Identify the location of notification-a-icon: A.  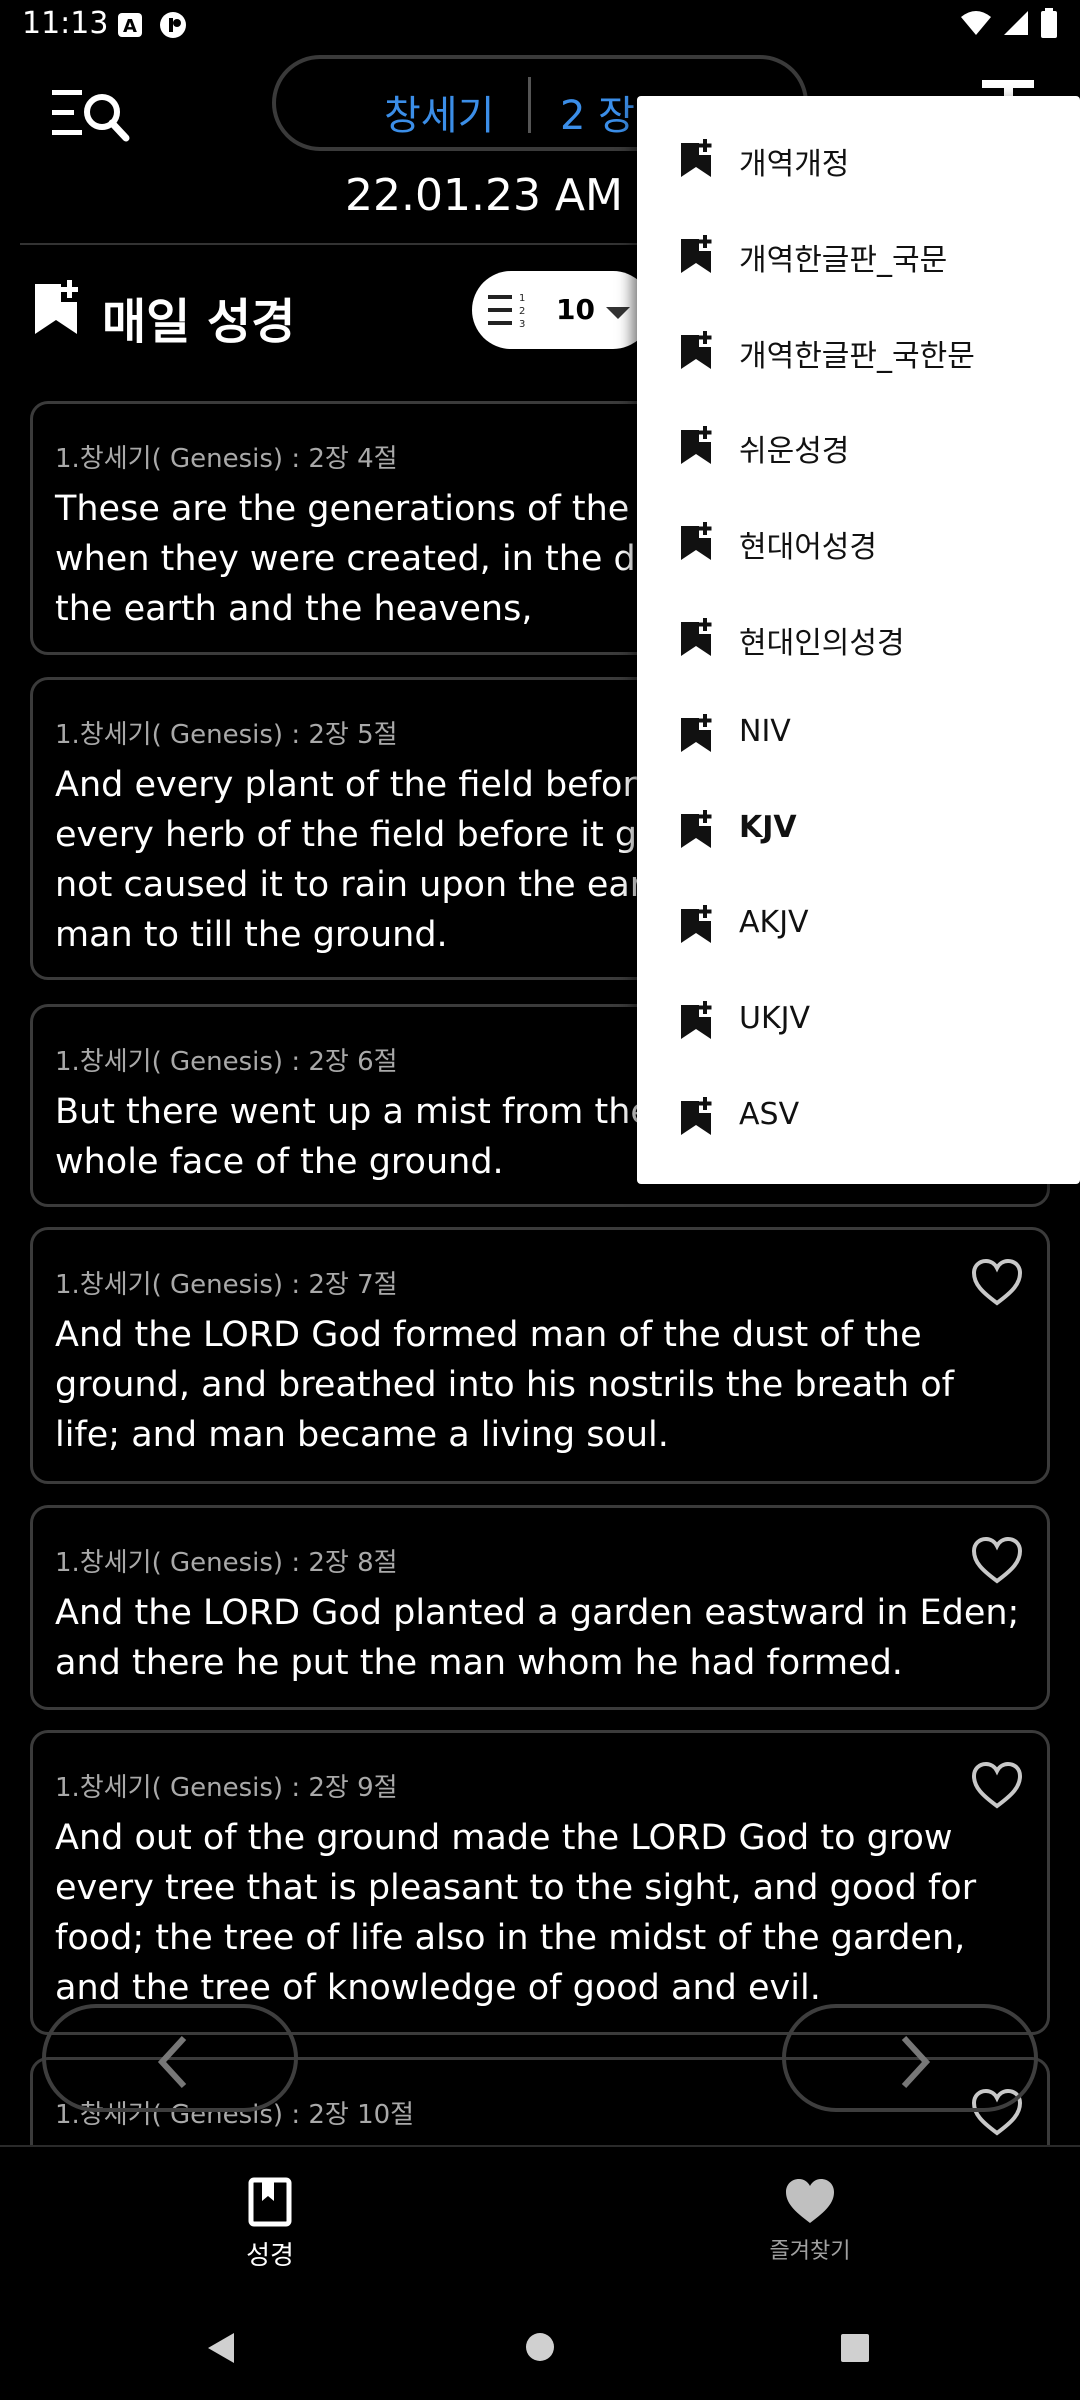
(130, 25).